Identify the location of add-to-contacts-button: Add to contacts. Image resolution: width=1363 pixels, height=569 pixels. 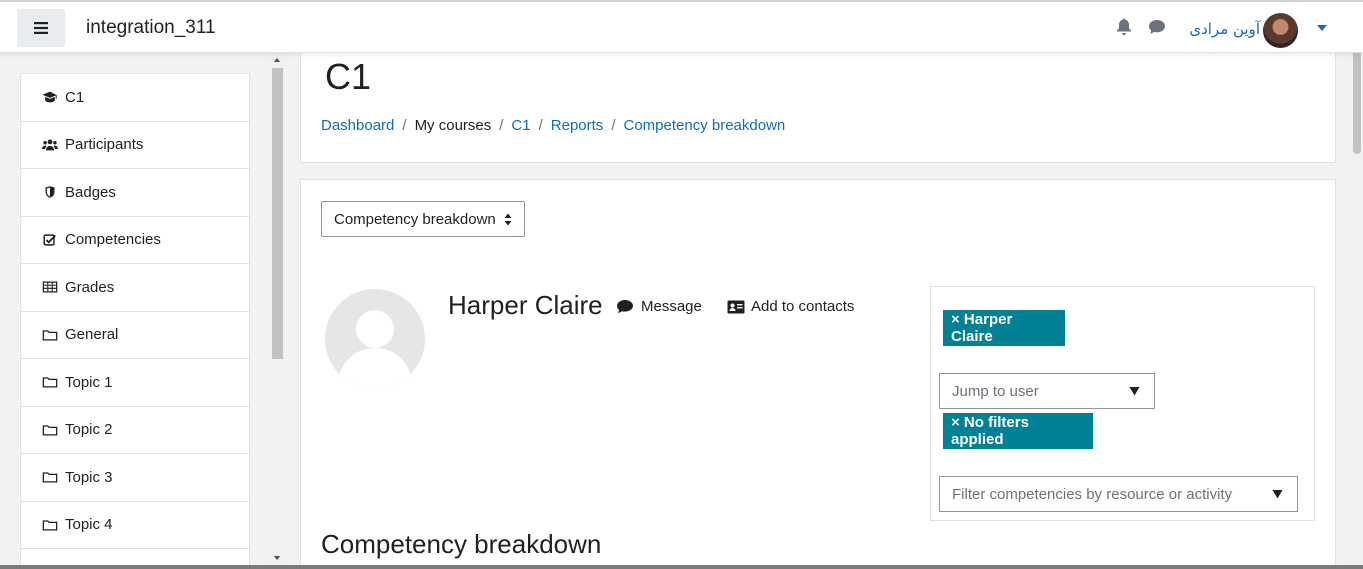
(790, 306).